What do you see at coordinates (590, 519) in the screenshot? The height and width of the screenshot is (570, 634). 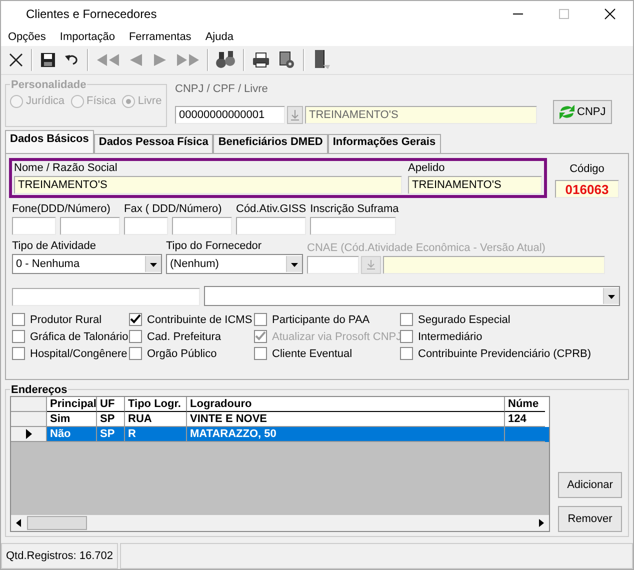 I see `action-button: Remover` at bounding box center [590, 519].